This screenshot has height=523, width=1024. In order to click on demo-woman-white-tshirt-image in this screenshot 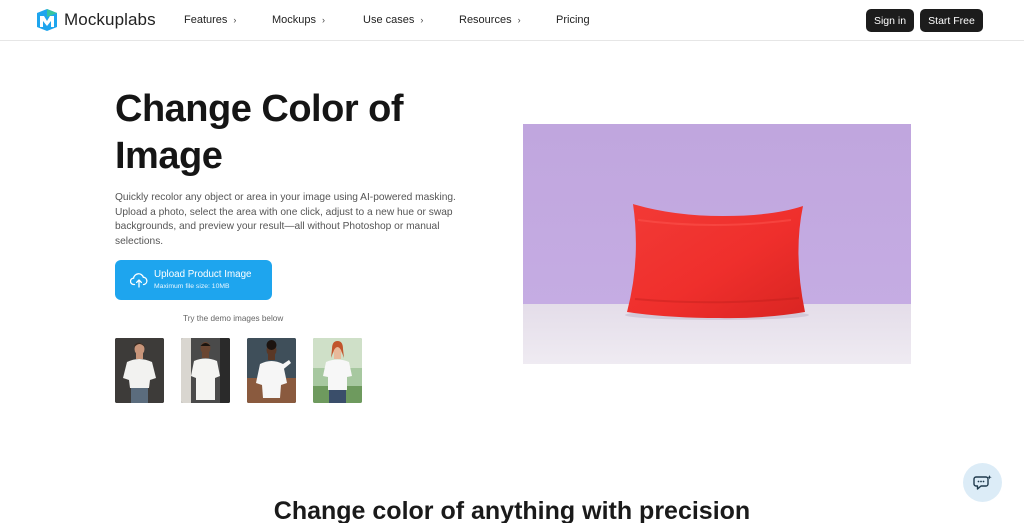, I will do `click(337, 370)`.